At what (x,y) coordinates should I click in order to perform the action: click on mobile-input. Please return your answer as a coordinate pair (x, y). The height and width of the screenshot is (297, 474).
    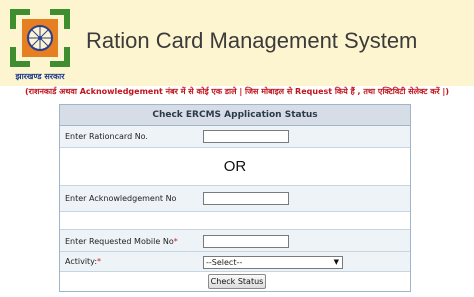
    Looking at the image, I should click on (246, 241).